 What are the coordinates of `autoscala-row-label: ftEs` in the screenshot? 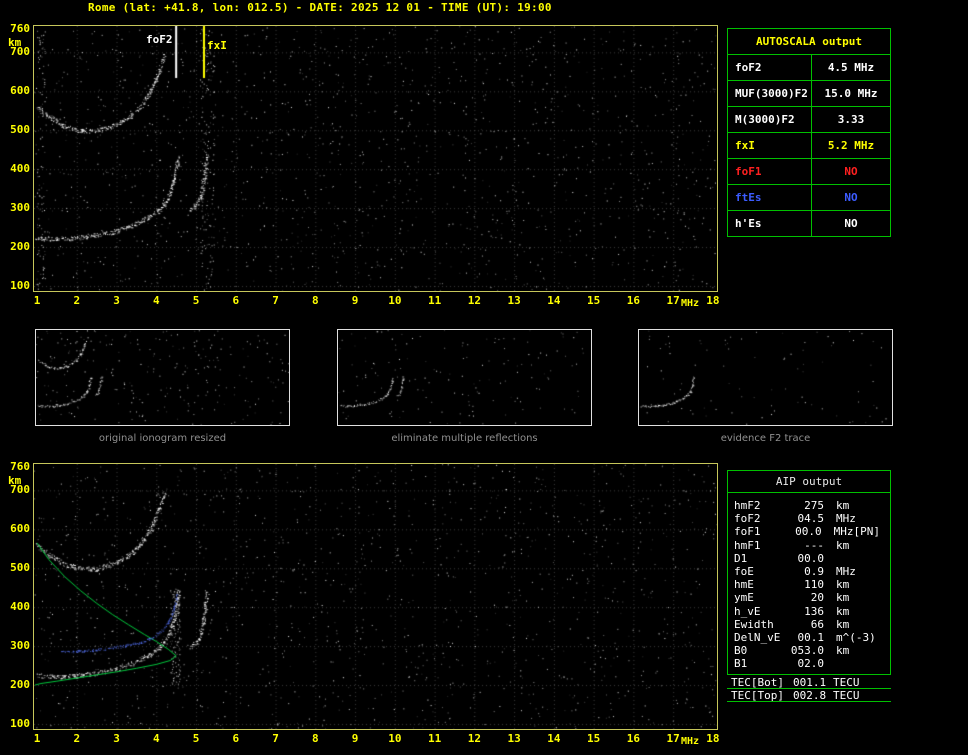 It's located at (770, 197).